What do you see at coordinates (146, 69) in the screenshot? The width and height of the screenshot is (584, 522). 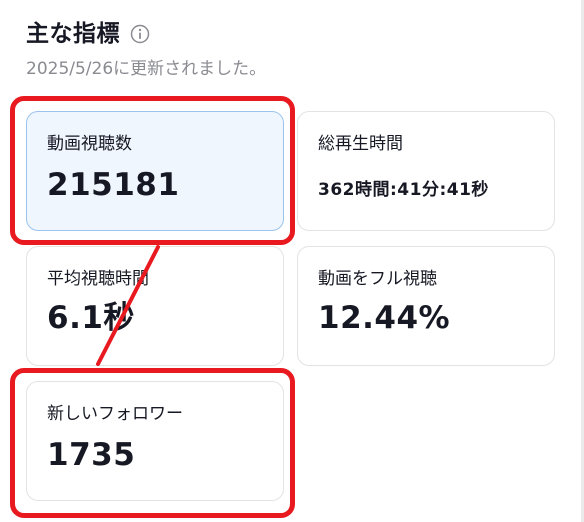 I see `updated-timestamp: 2025/5/26に更新されました。` at bounding box center [146, 69].